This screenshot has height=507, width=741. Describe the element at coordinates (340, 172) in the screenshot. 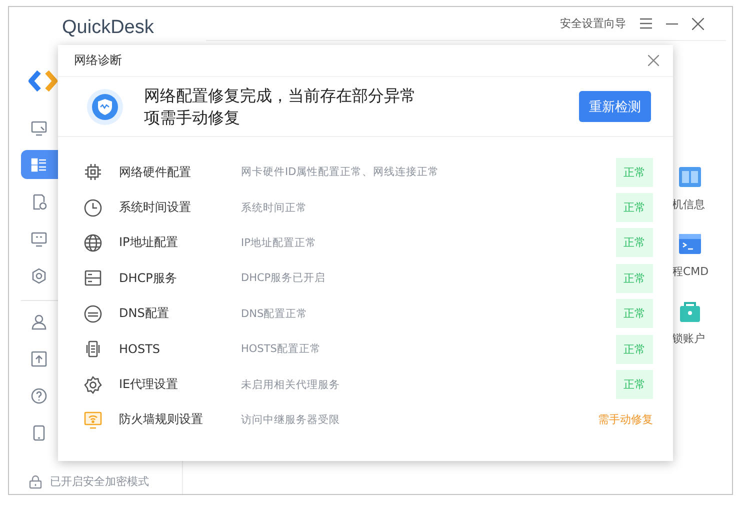

I see `check-item-detail: 网卡硬件ID属性配置正常、网线连接正常` at that location.